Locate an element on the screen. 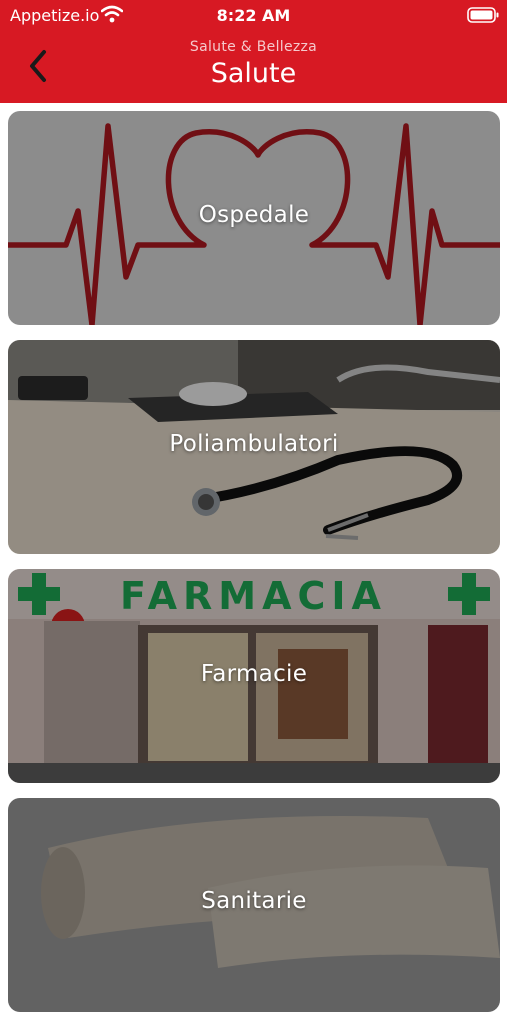 The image size is (507, 1012). page-title: Salute is located at coordinates (253, 73).